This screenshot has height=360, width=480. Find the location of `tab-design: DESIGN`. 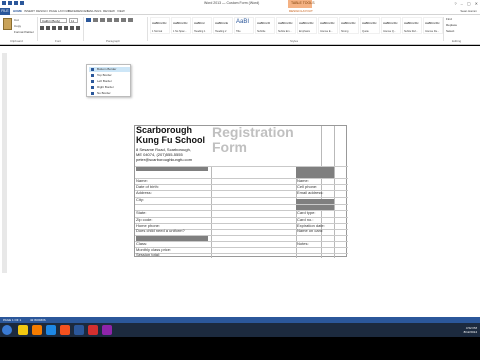

tab-design: DESIGN is located at coordinates (42, 11).